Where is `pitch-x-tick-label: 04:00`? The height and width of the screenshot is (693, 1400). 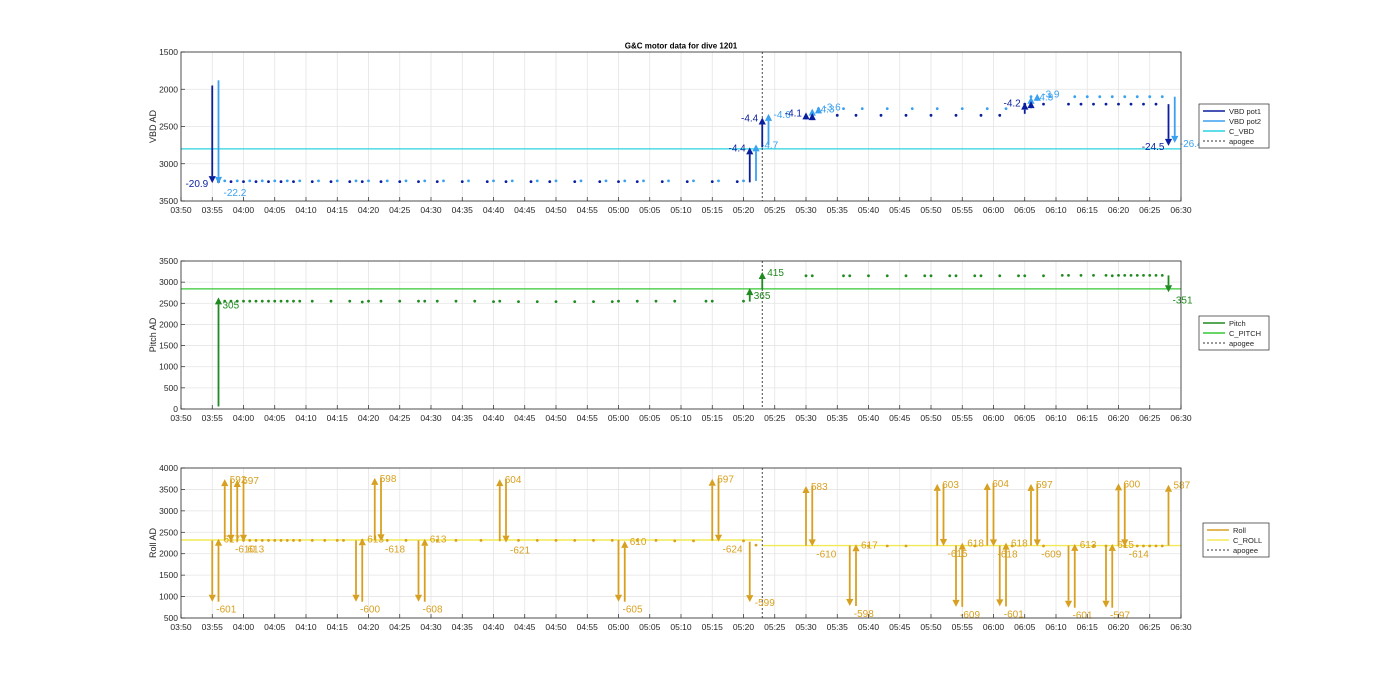
pitch-x-tick-label: 04:00 is located at coordinates (244, 418).